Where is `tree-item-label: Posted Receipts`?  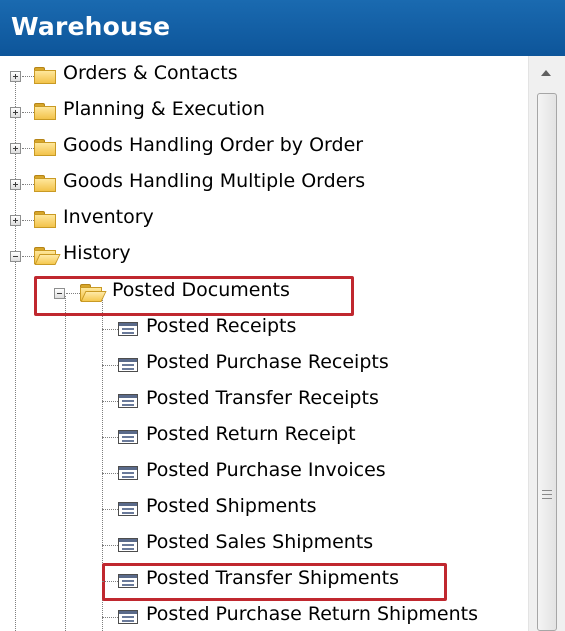 tree-item-label: Posted Receipts is located at coordinates (221, 326).